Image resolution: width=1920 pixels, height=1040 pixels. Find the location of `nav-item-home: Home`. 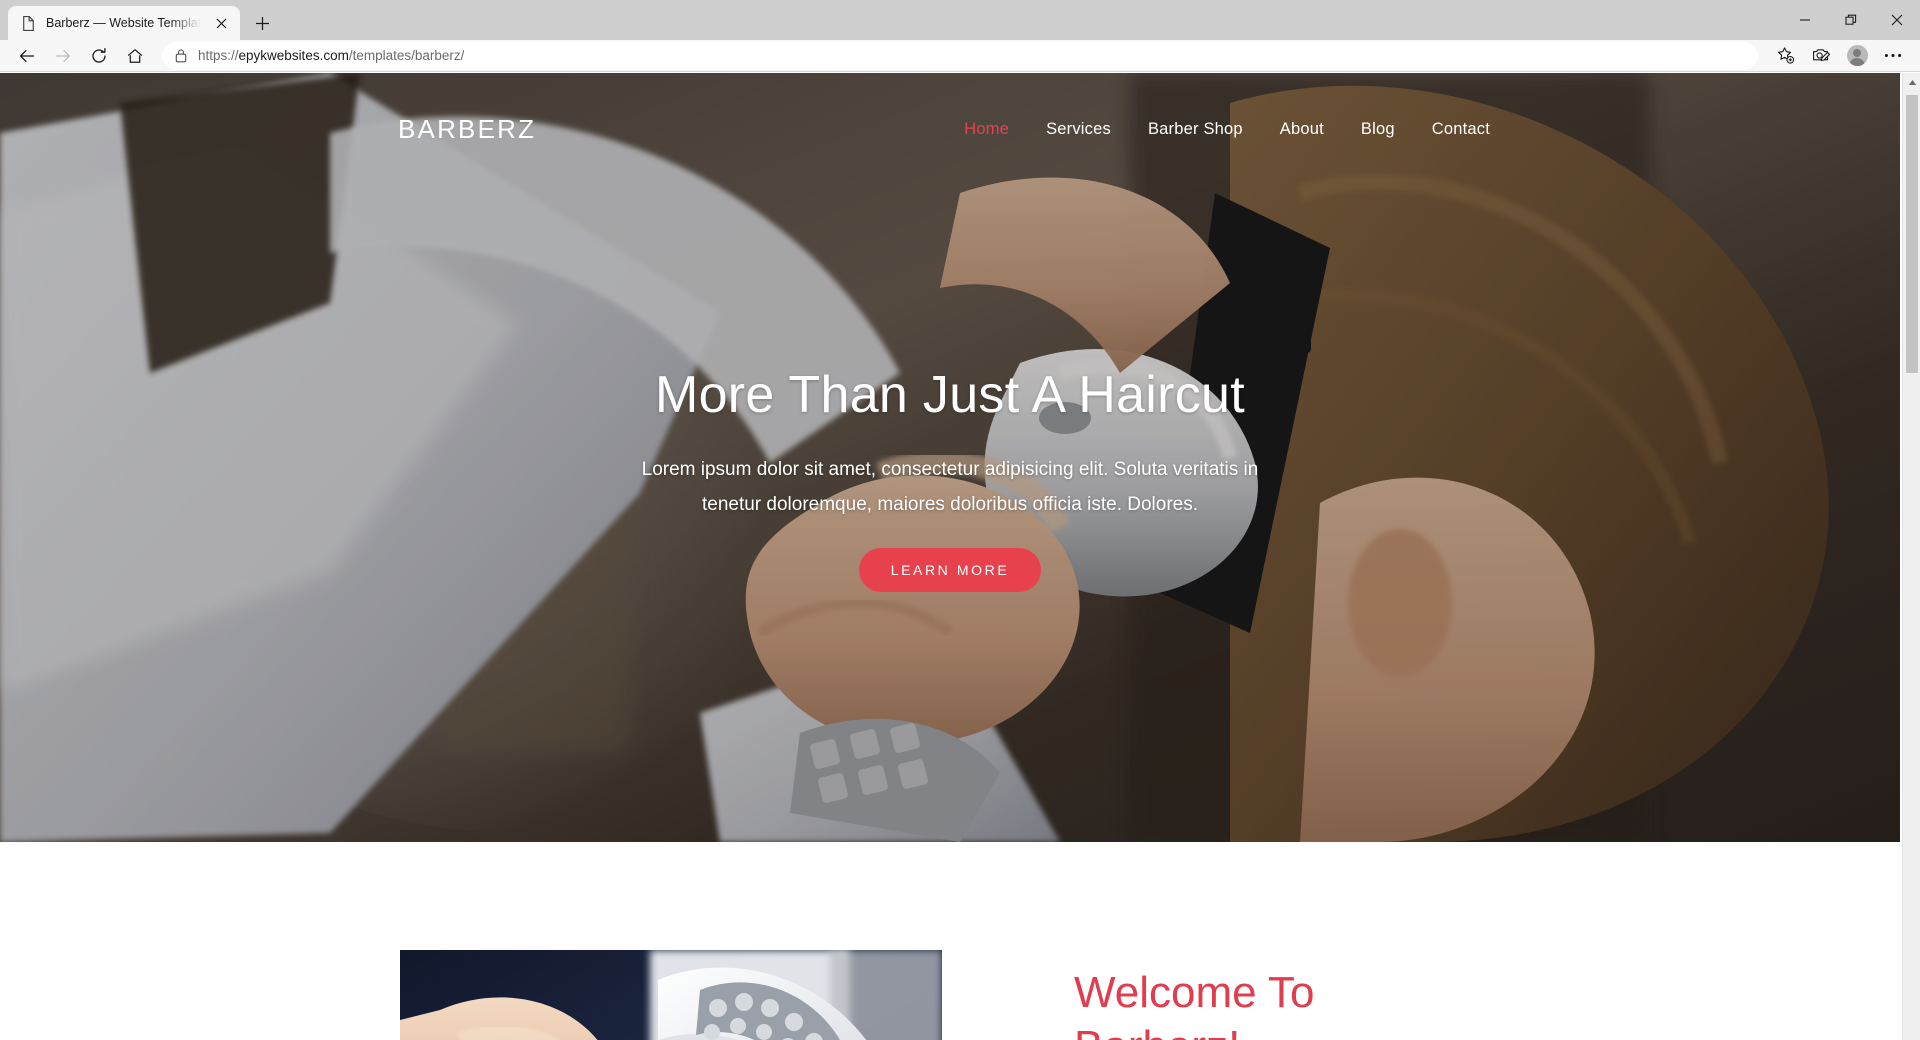

nav-item-home: Home is located at coordinates (986, 129).